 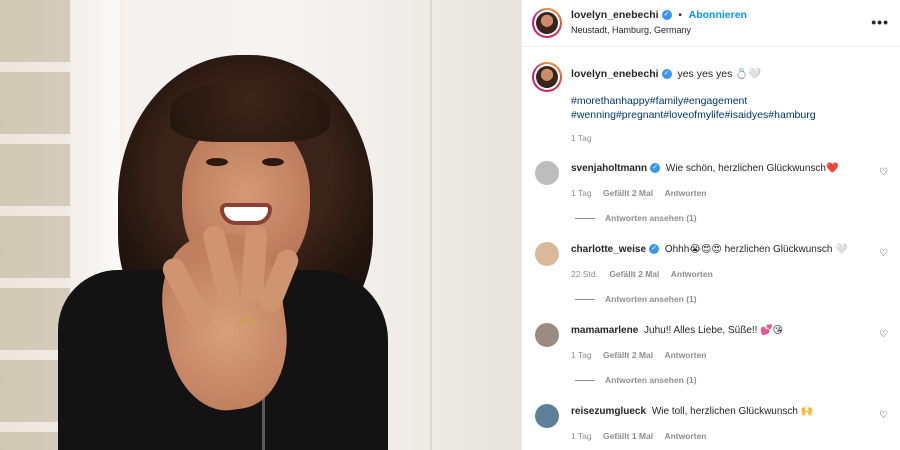 What do you see at coordinates (615, 15) in the screenshot?
I see `author-username: lovelyn_enebechi` at bounding box center [615, 15].